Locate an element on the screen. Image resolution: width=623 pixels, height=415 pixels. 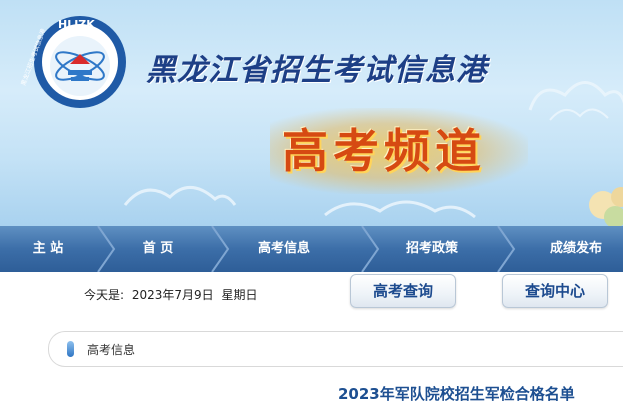
breadcrumb: 高考信息 is located at coordinates (335, 349).